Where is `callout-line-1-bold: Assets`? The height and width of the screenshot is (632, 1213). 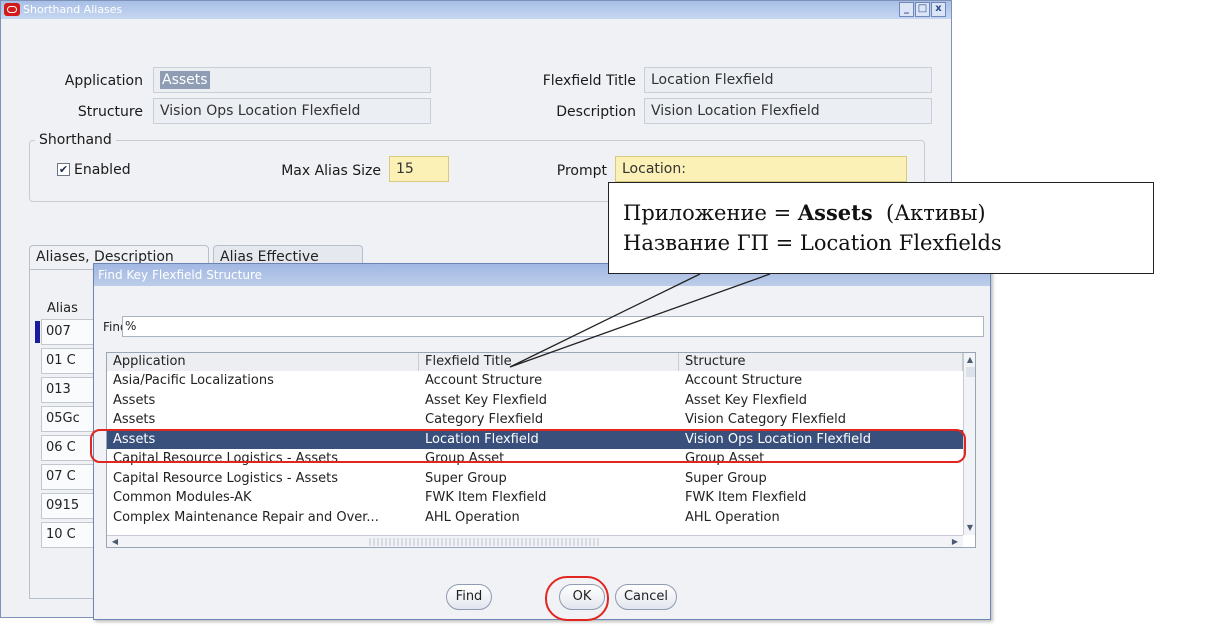
callout-line-1-bold: Assets is located at coordinates (835, 212).